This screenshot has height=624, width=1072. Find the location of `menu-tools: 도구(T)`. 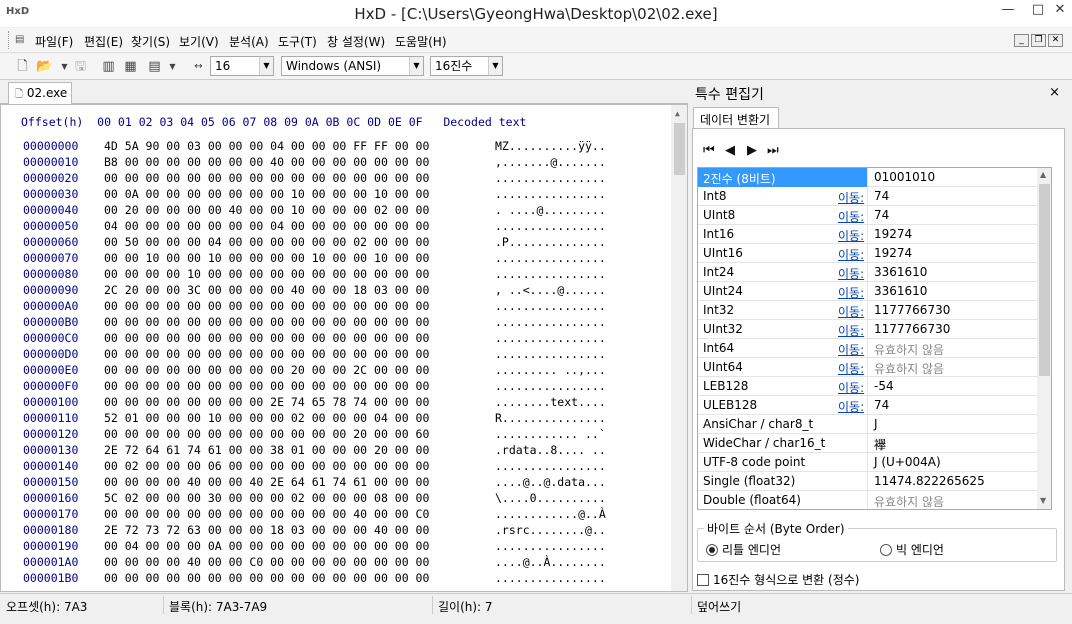

menu-tools: 도구(T) is located at coordinates (297, 41).